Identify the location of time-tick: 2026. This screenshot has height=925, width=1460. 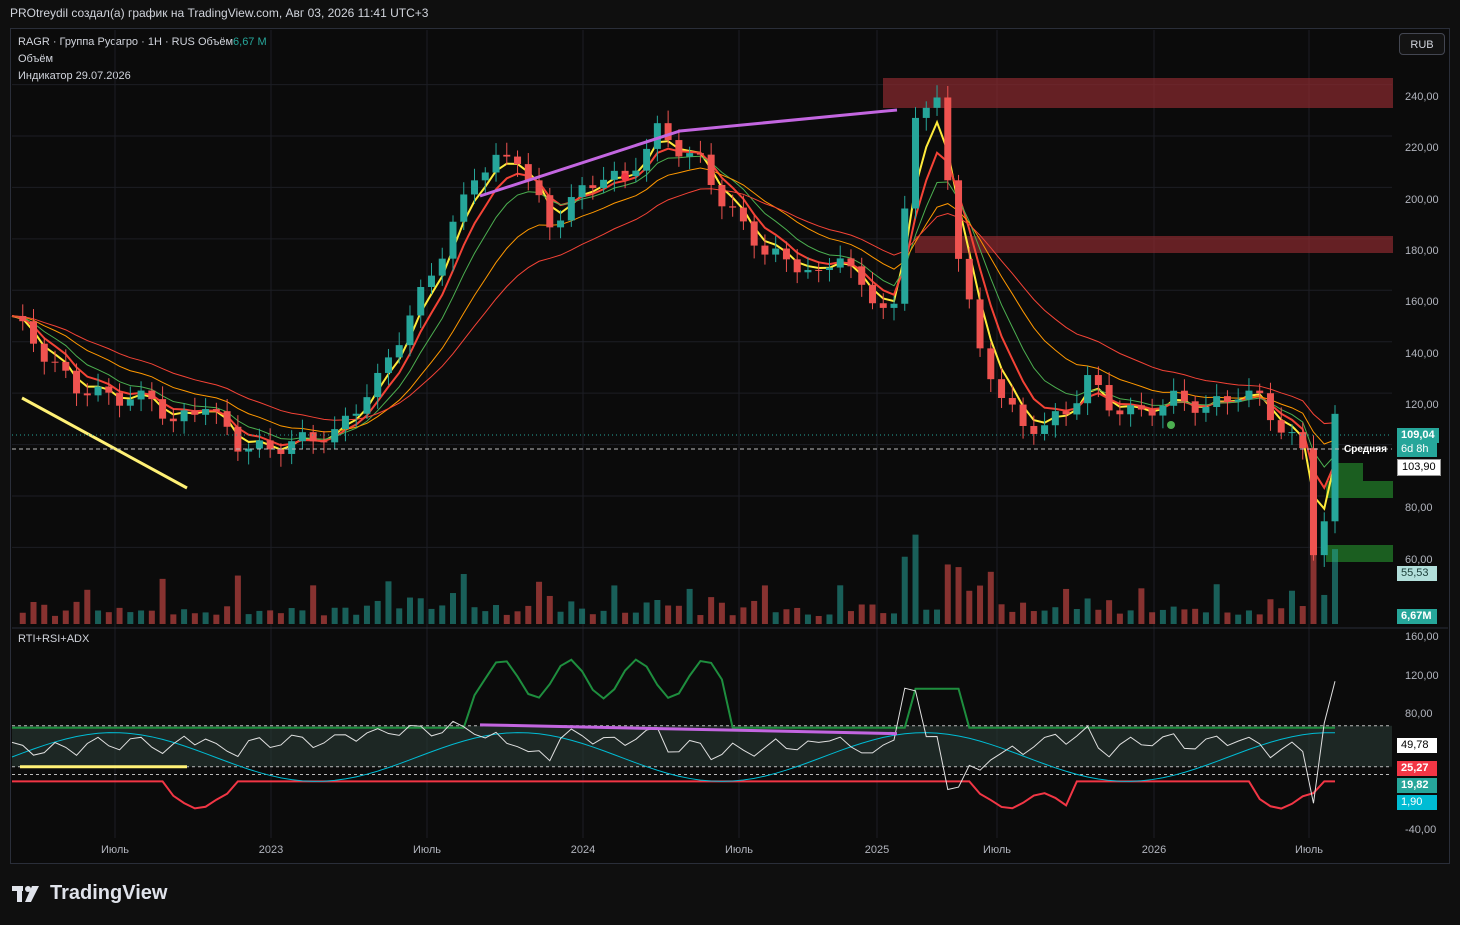
(1154, 850).